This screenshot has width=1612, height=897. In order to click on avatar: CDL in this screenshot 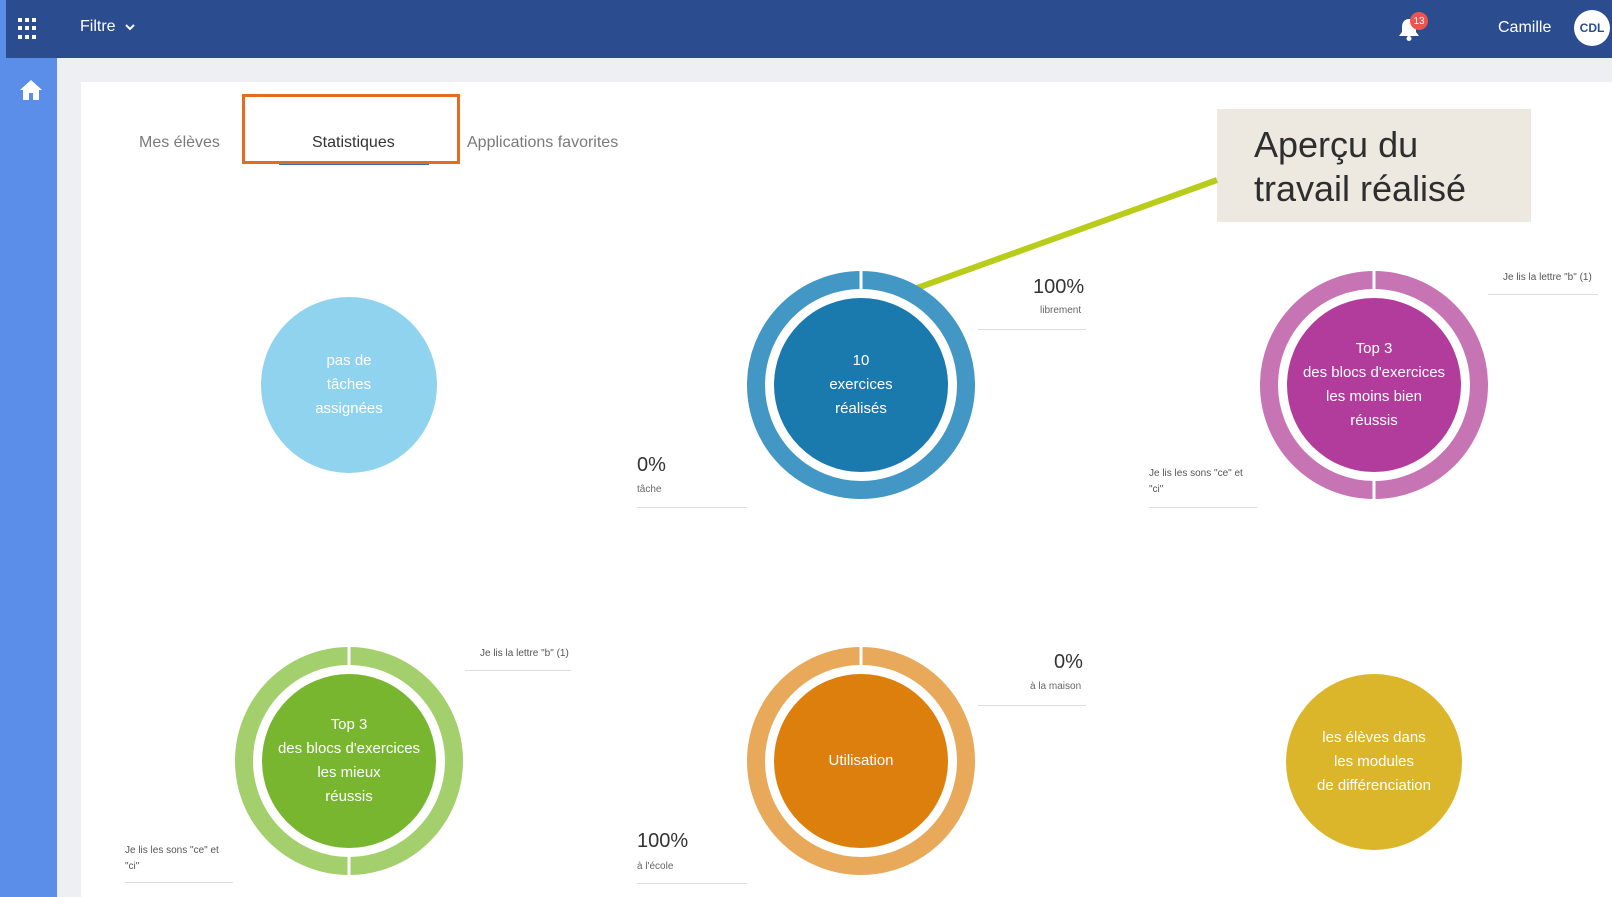, I will do `click(1592, 28)`.